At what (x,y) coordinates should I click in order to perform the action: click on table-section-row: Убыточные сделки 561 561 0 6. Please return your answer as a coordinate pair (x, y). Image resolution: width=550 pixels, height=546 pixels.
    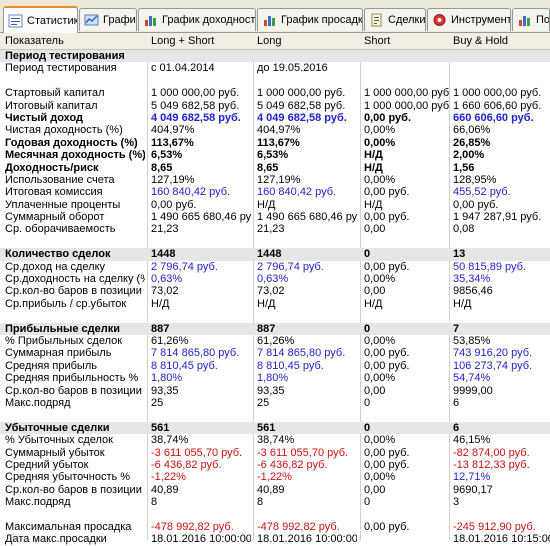
    Looking at the image, I should click on (275, 428).